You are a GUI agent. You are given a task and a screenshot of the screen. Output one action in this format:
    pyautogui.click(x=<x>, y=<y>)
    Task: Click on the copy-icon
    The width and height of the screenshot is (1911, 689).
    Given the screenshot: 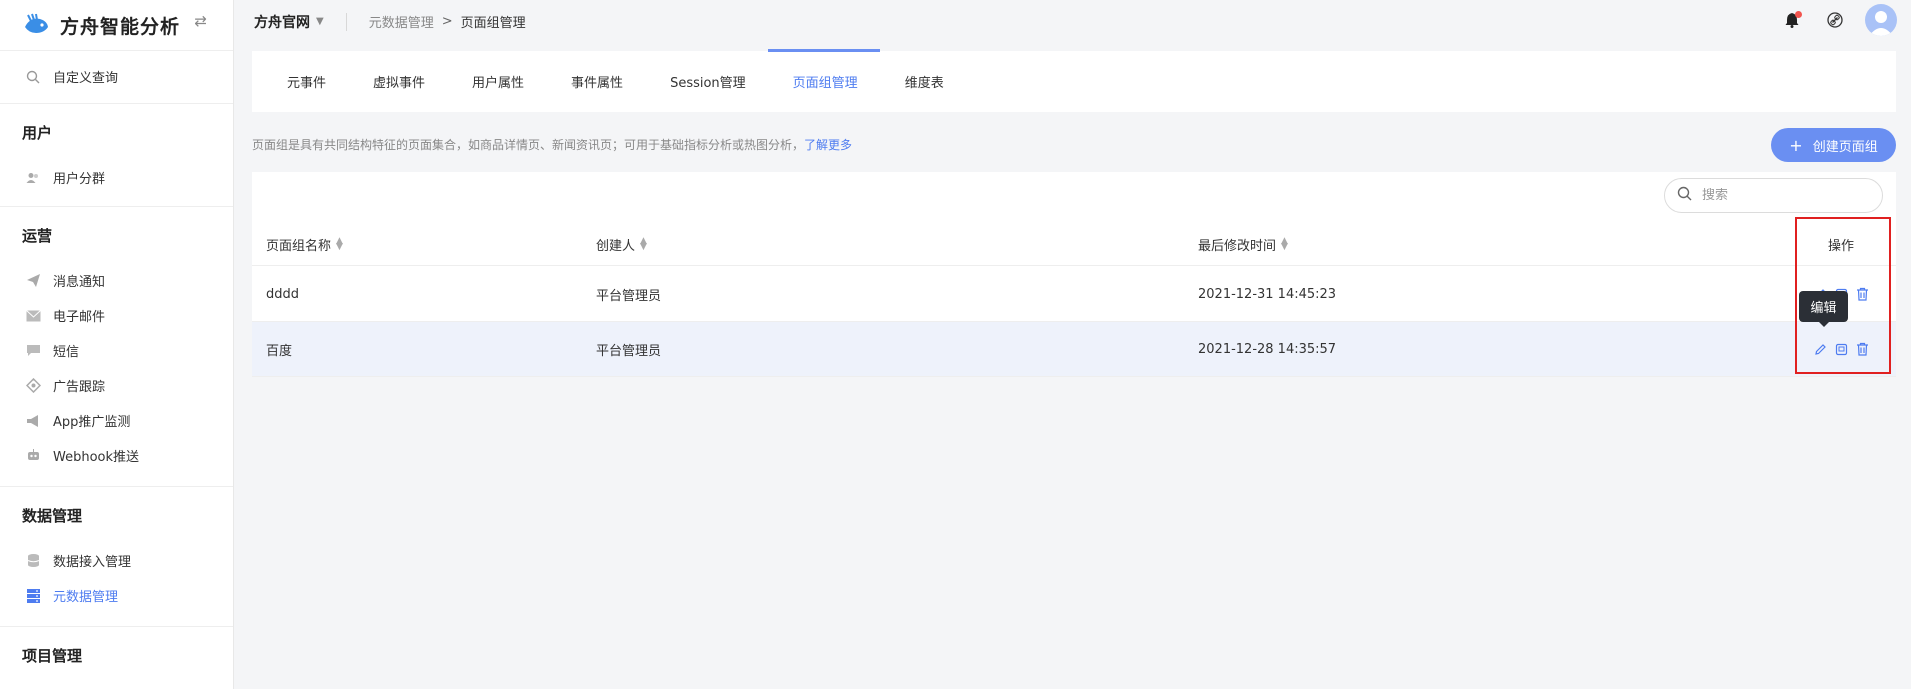 What is the action you would take?
    pyautogui.click(x=1841, y=349)
    